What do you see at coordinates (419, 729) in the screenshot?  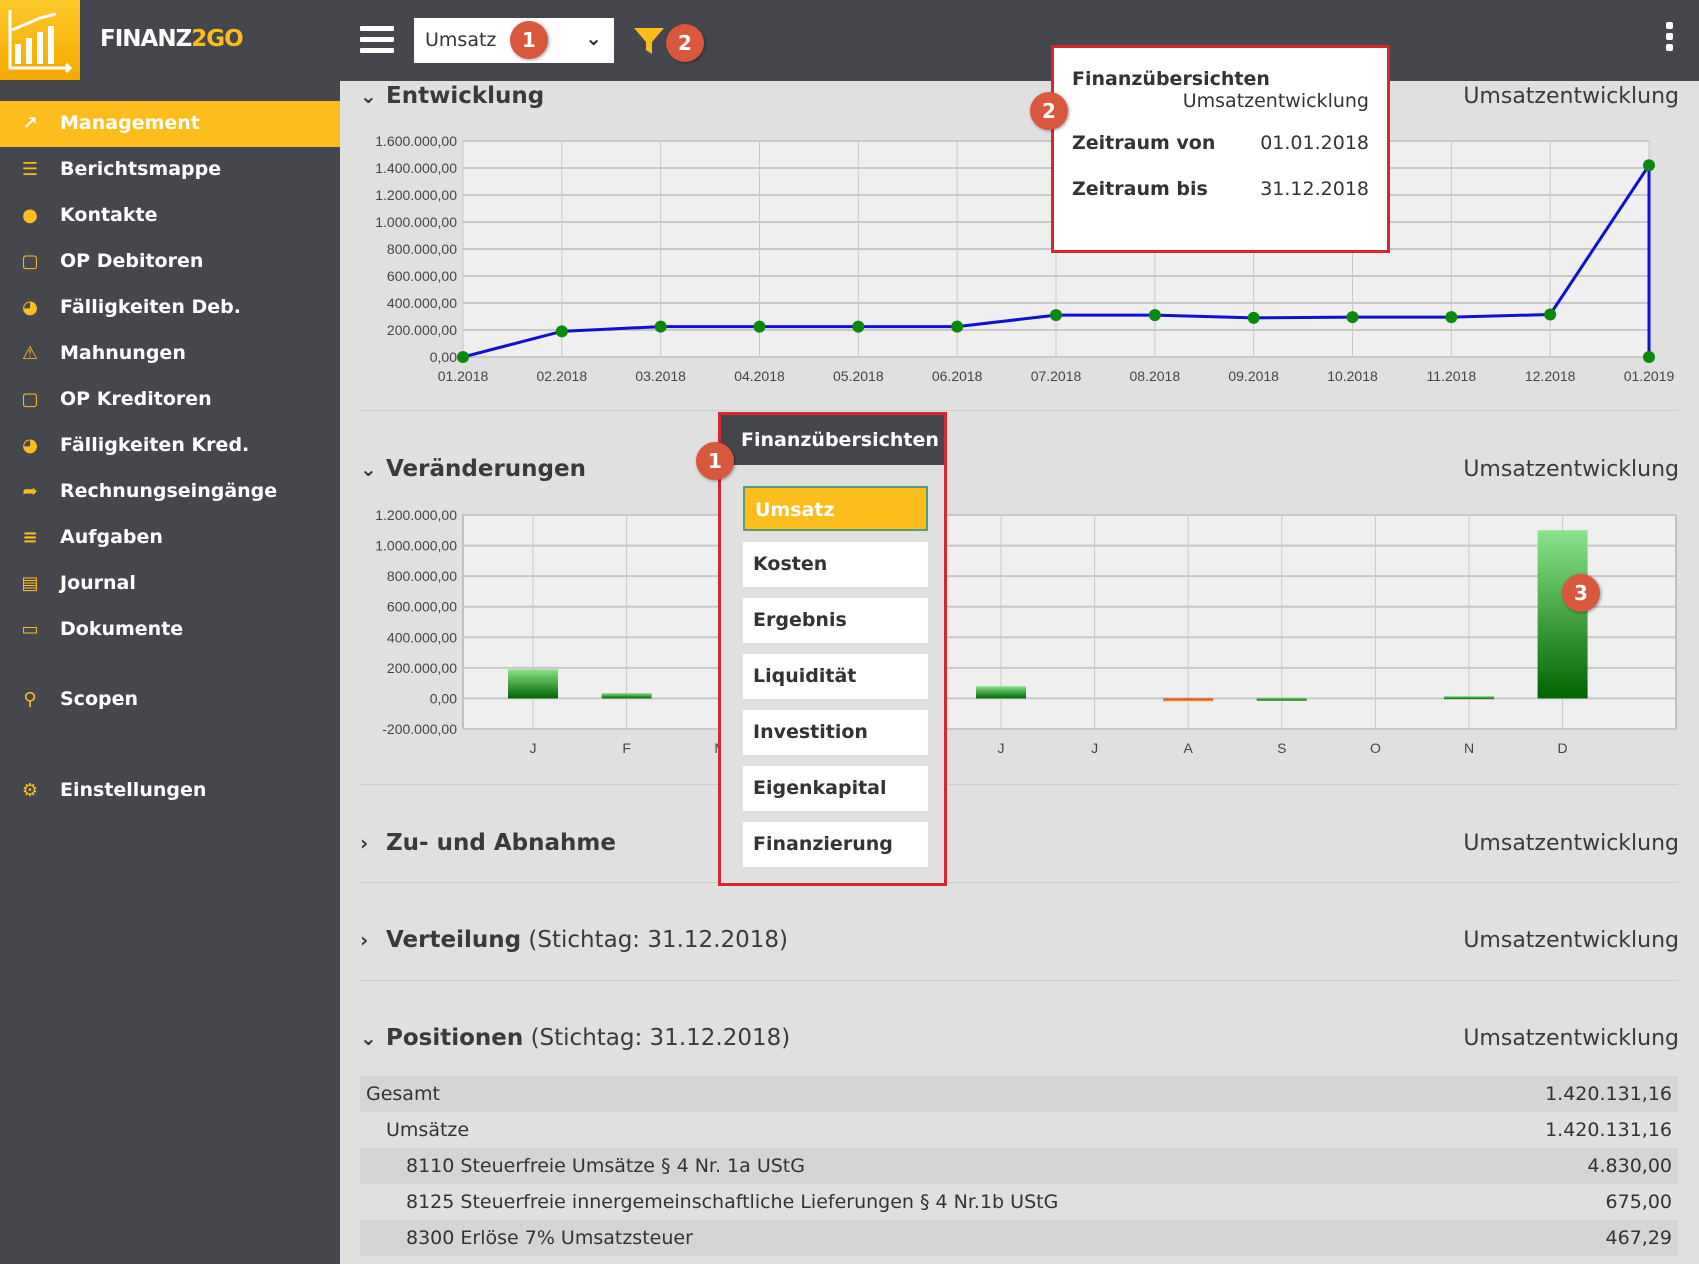 I see `y-tick-label: -200.000,00` at bounding box center [419, 729].